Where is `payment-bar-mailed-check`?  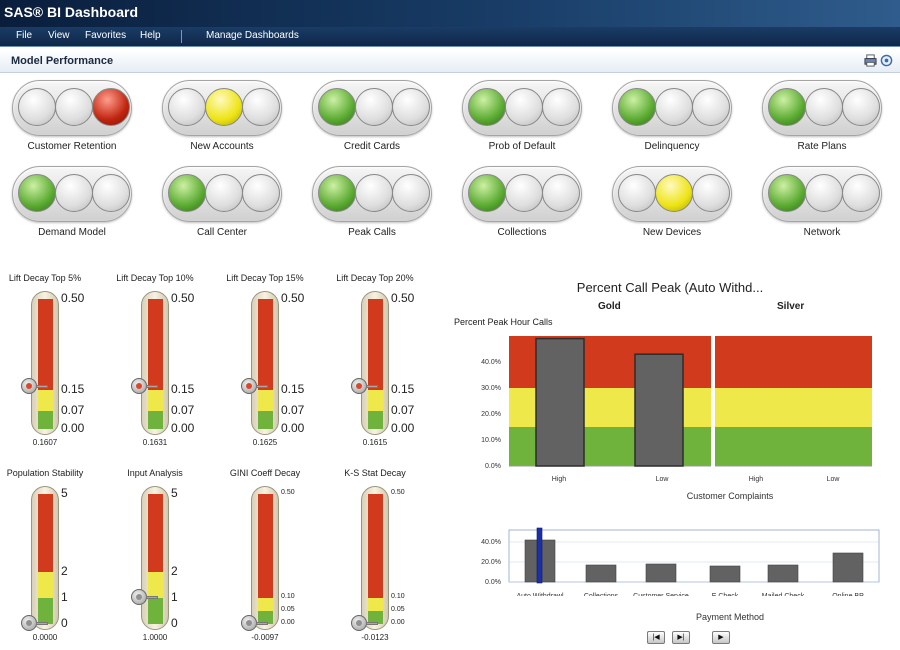 payment-bar-mailed-check is located at coordinates (783, 573).